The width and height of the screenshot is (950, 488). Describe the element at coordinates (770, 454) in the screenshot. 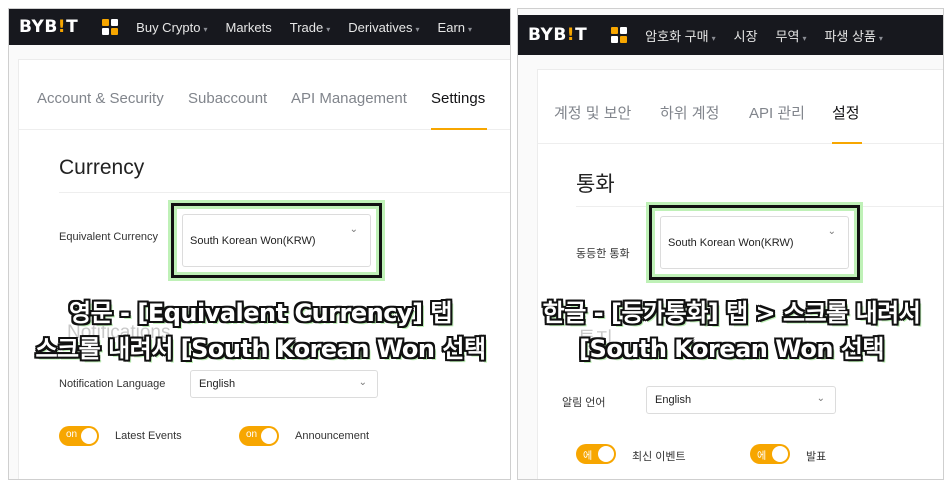

I see `announcement-toggle: 에` at that location.